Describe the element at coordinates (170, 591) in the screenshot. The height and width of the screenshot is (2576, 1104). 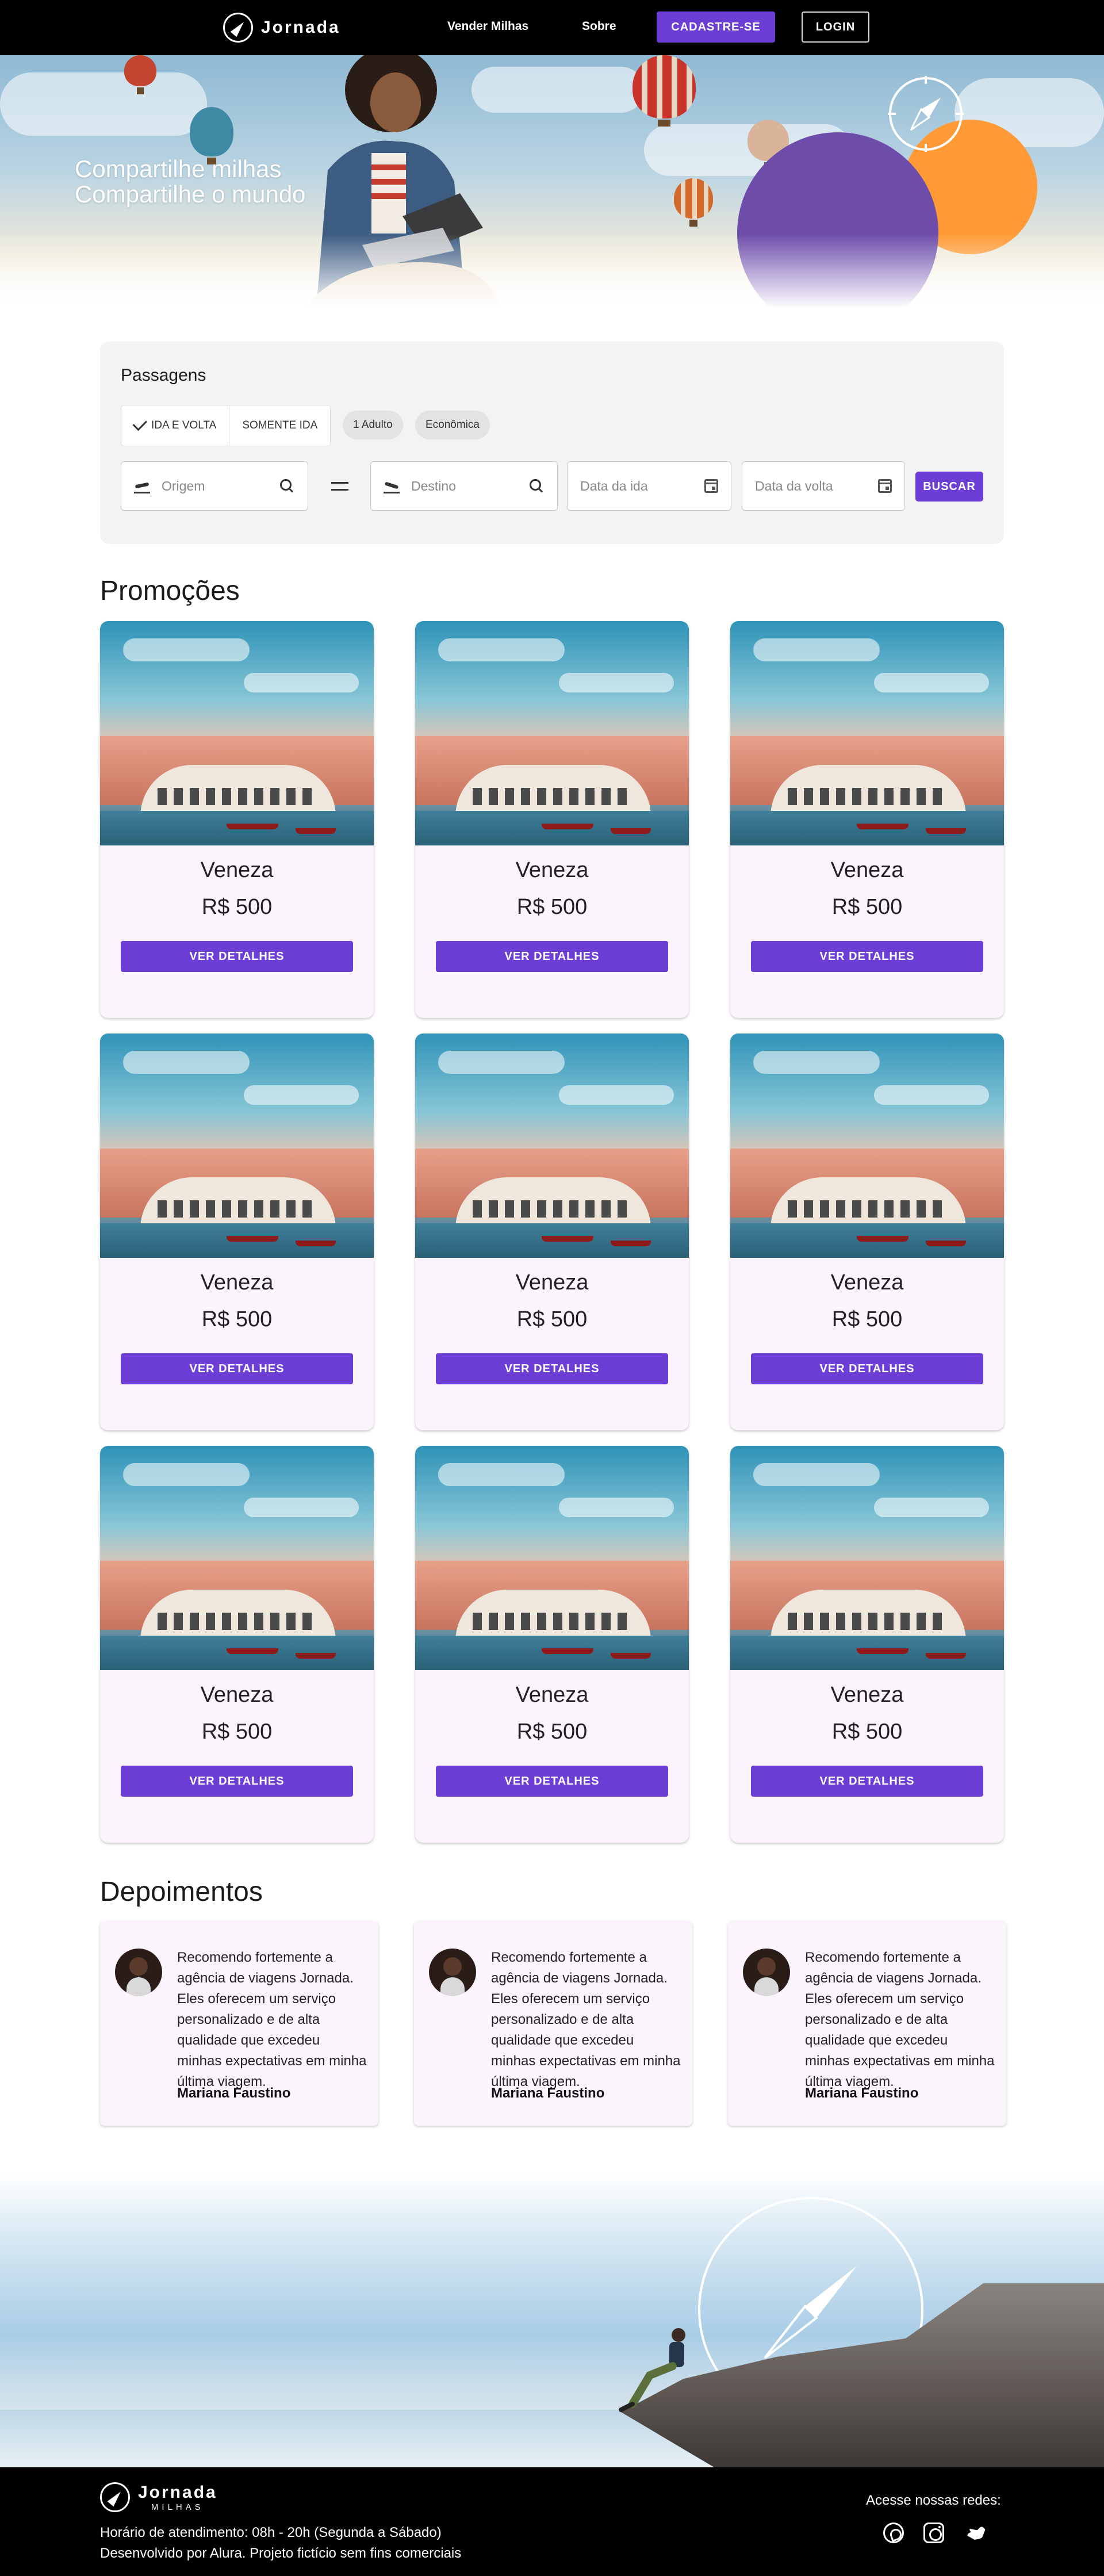
I see `promotions-title: Promoções` at that location.